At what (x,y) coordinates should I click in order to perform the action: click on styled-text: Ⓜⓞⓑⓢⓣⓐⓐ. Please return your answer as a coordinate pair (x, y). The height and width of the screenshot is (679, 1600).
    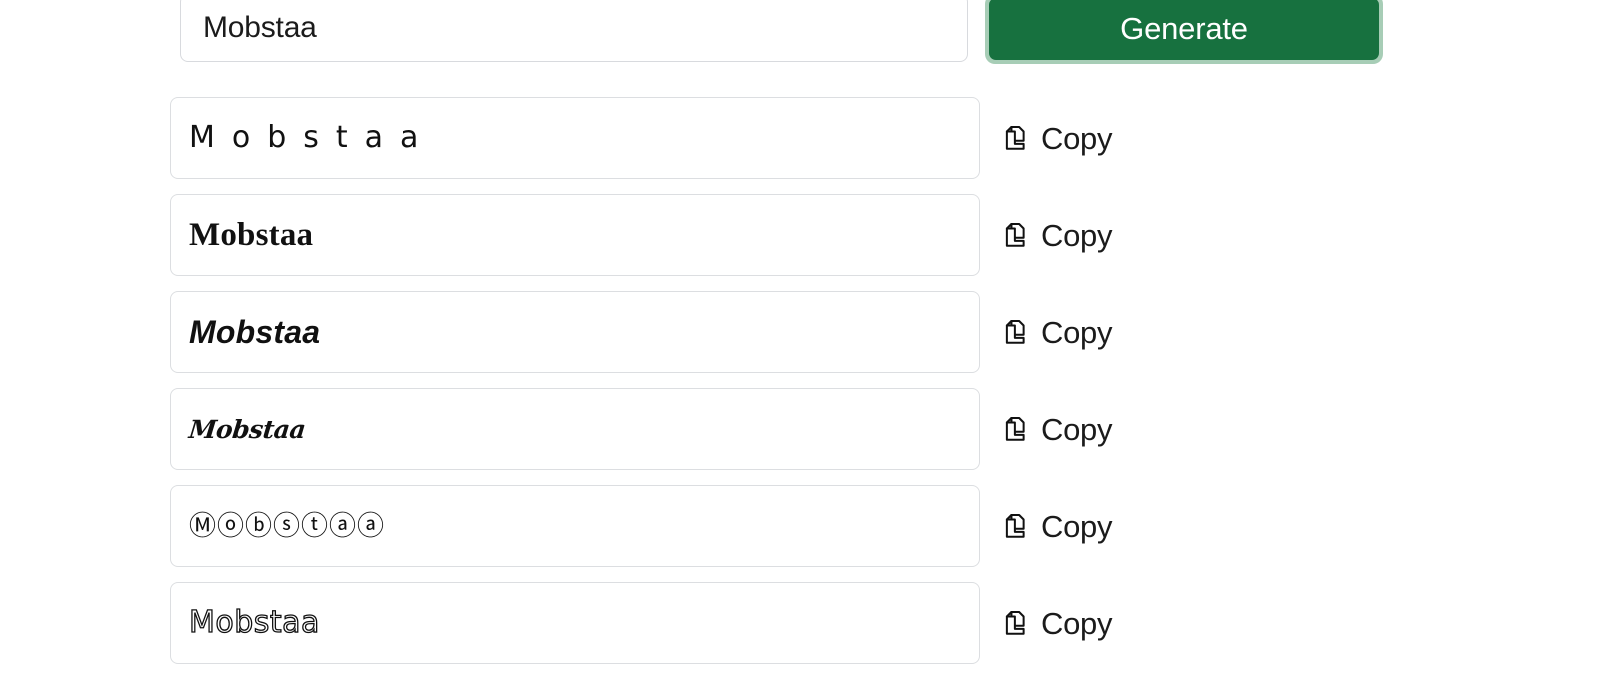
    Looking at the image, I should click on (287, 526).